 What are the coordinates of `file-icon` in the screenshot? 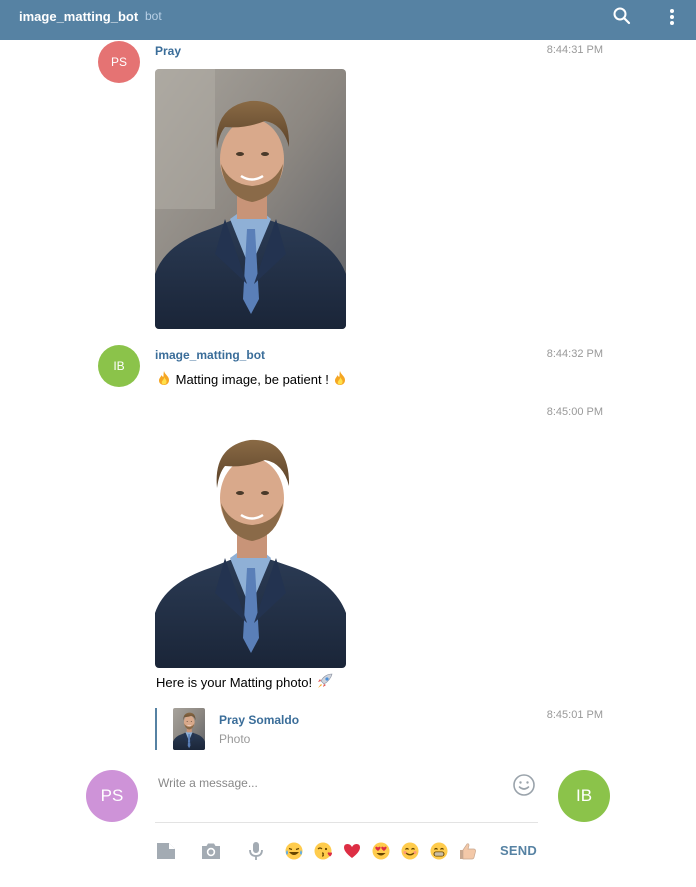 It's located at (166, 851).